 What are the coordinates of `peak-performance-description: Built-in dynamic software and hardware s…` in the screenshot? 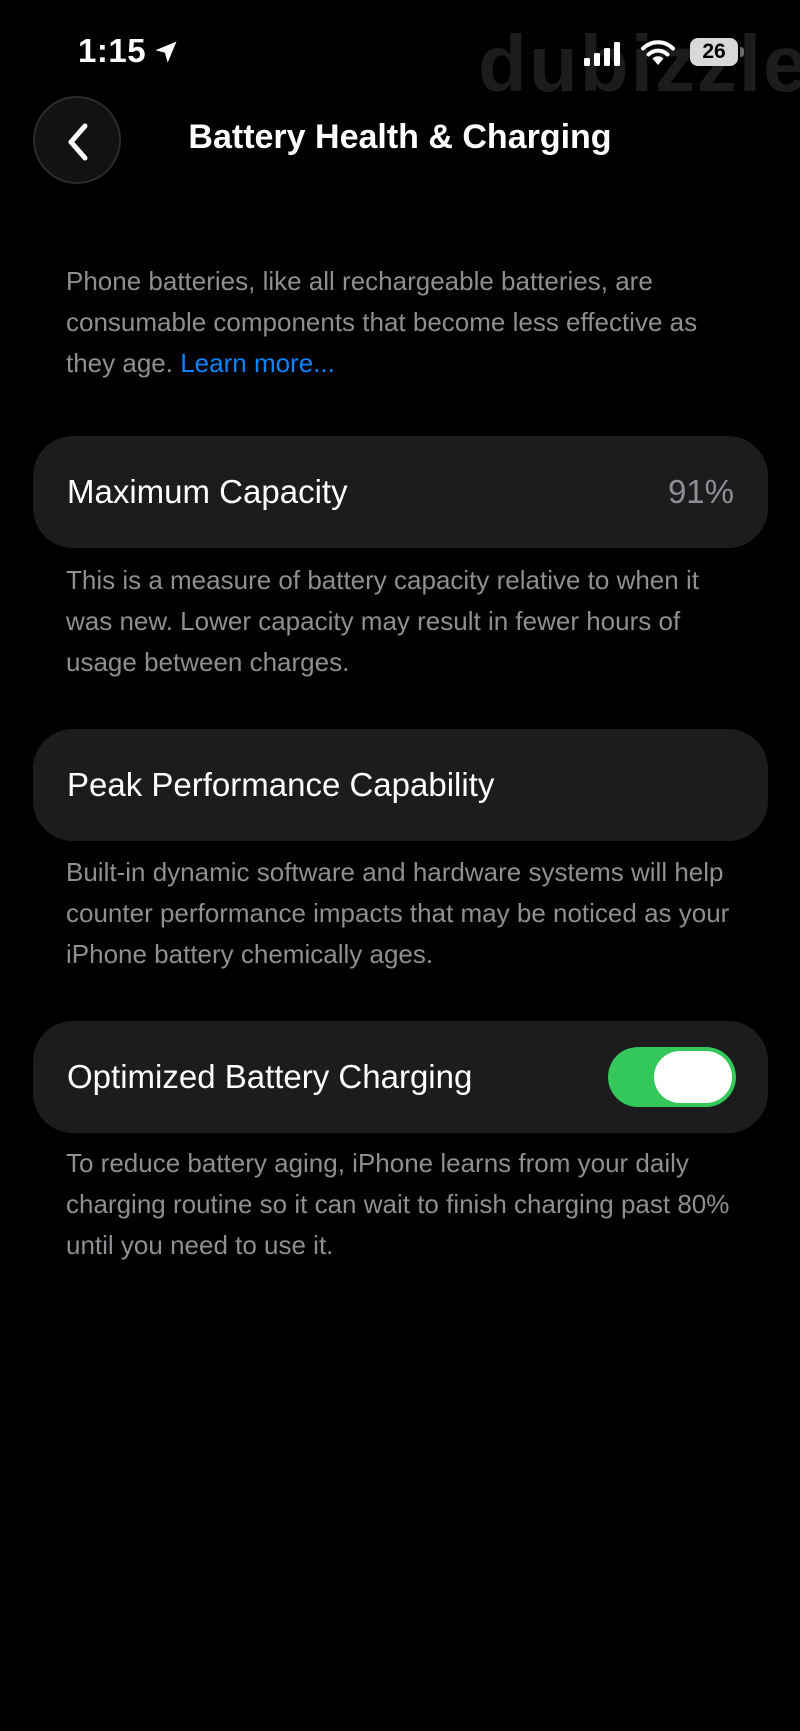 It's located at (398, 913).